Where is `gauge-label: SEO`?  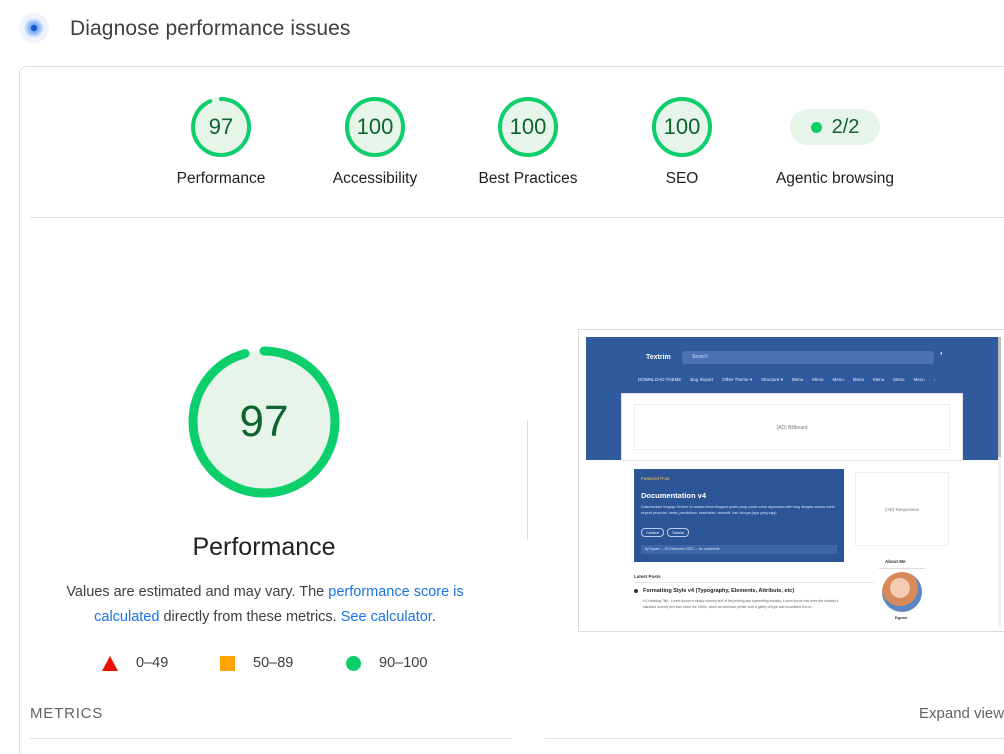
gauge-label: SEO is located at coordinates (682, 178).